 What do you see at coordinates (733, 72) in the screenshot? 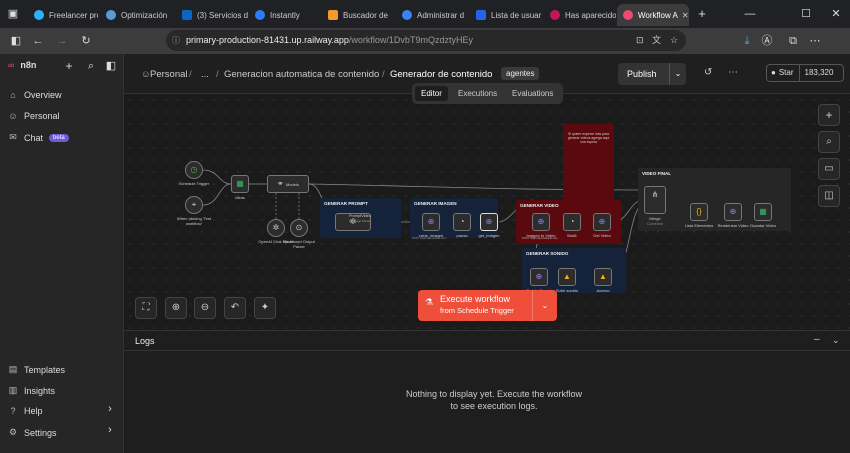
I see `more-options-icon: ⋯` at bounding box center [733, 72].